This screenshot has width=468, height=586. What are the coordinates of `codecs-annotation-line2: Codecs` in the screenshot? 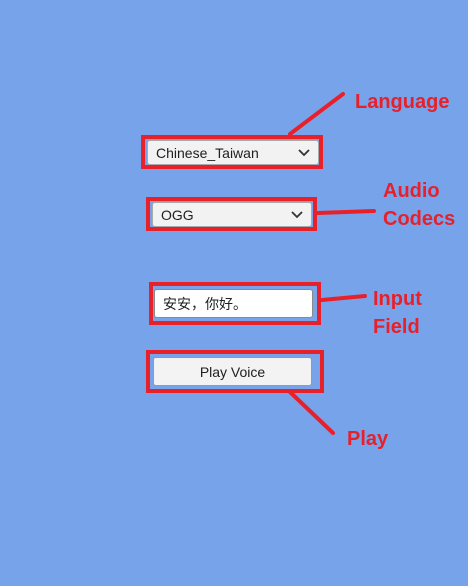 It's located at (419, 219).